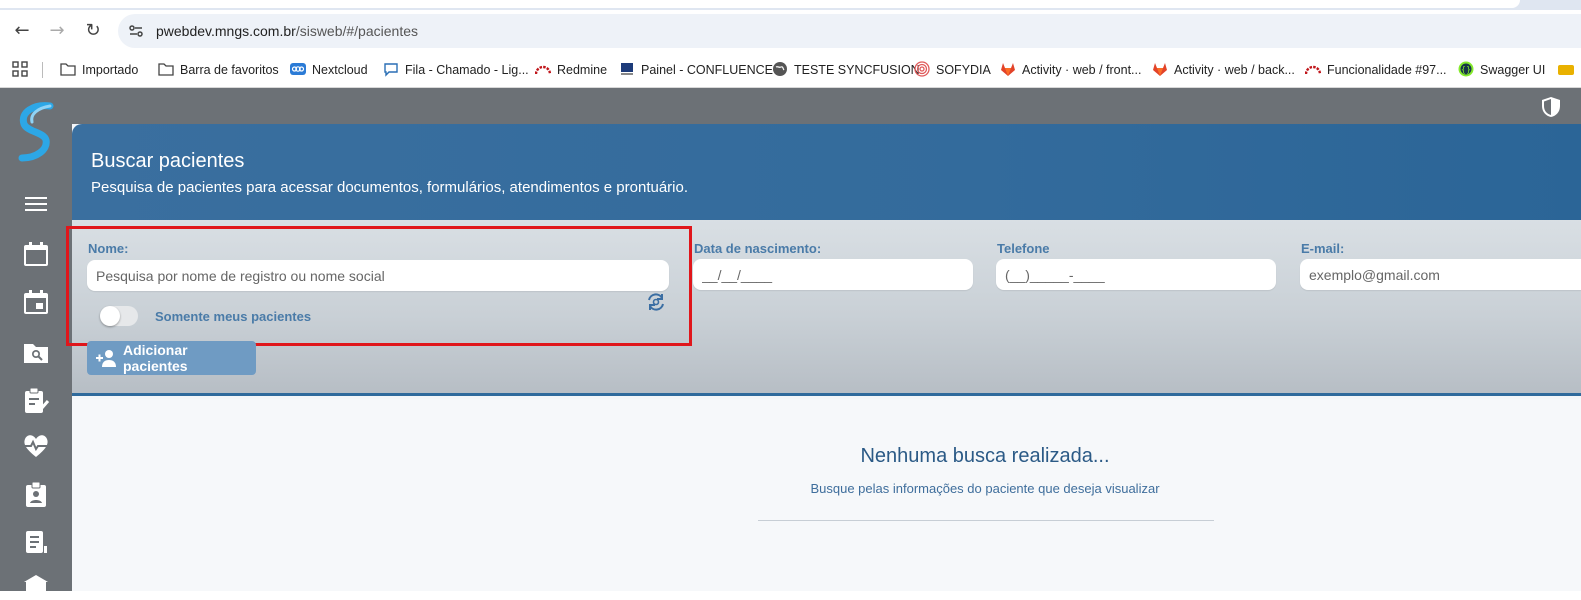 This screenshot has width=1581, height=600. Describe the element at coordinates (391, 70) in the screenshot. I see `chat-icon` at that location.